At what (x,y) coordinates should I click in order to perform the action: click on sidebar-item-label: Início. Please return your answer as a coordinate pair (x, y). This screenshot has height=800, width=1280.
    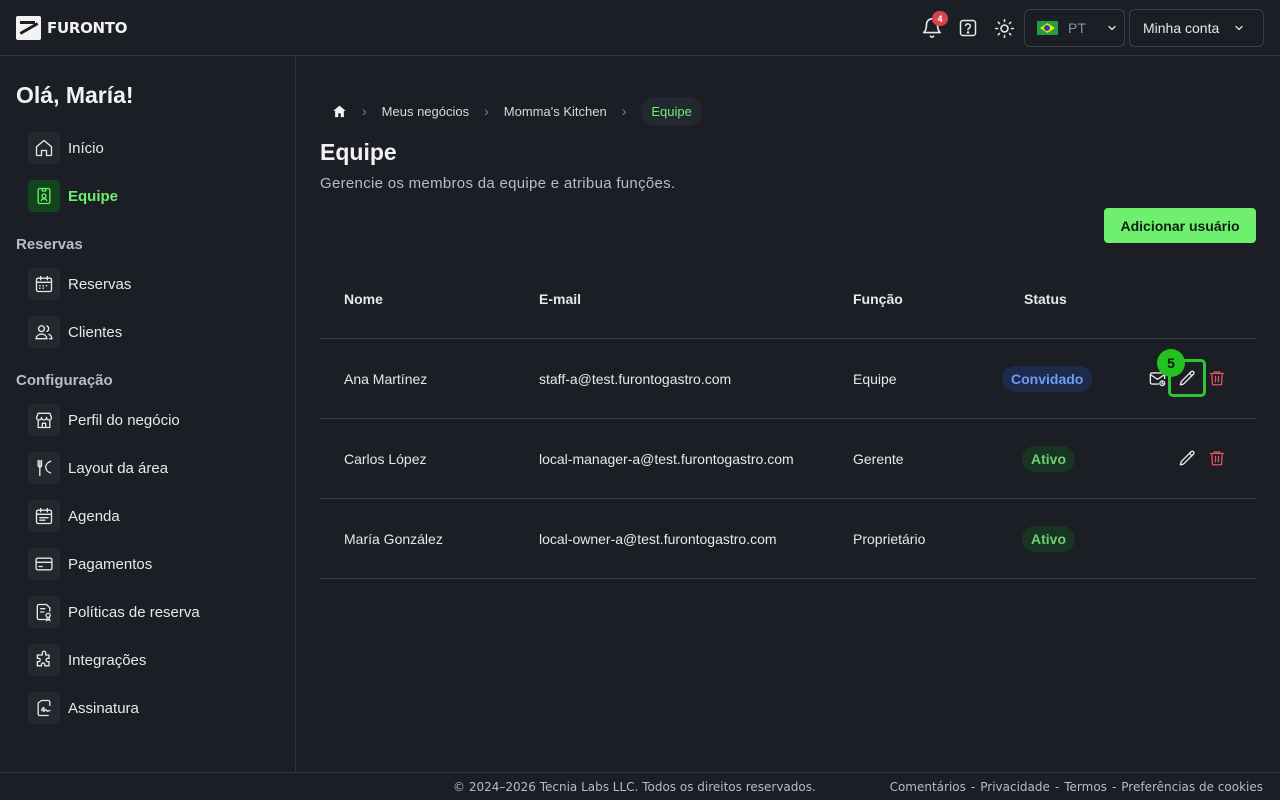
    Looking at the image, I should click on (86, 148).